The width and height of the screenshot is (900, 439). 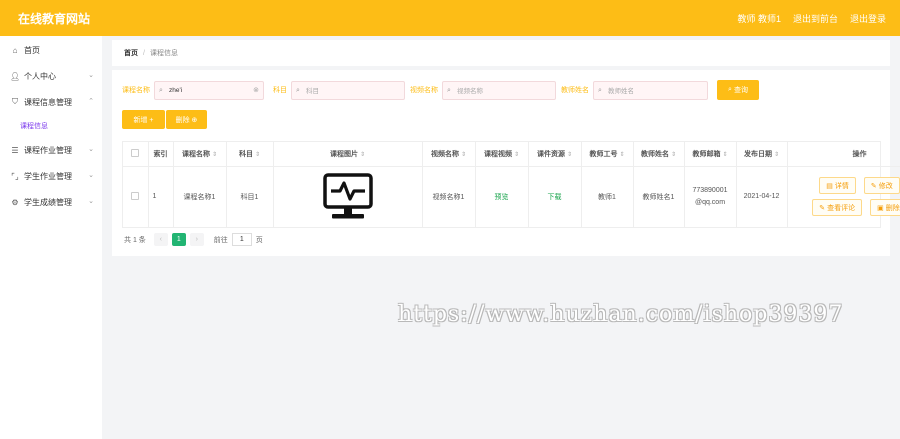 What do you see at coordinates (178, 239) in the screenshot?
I see `page-number: 1` at bounding box center [178, 239].